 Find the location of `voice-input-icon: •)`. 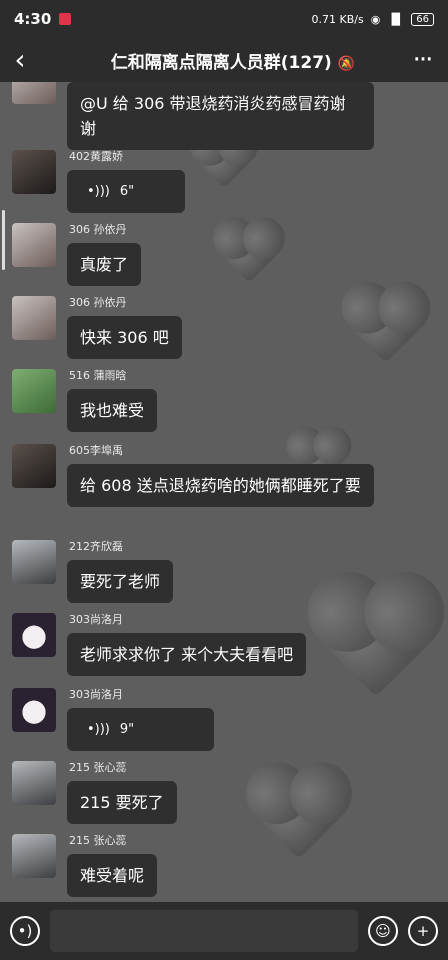

voice-input-icon: •) is located at coordinates (25, 931).